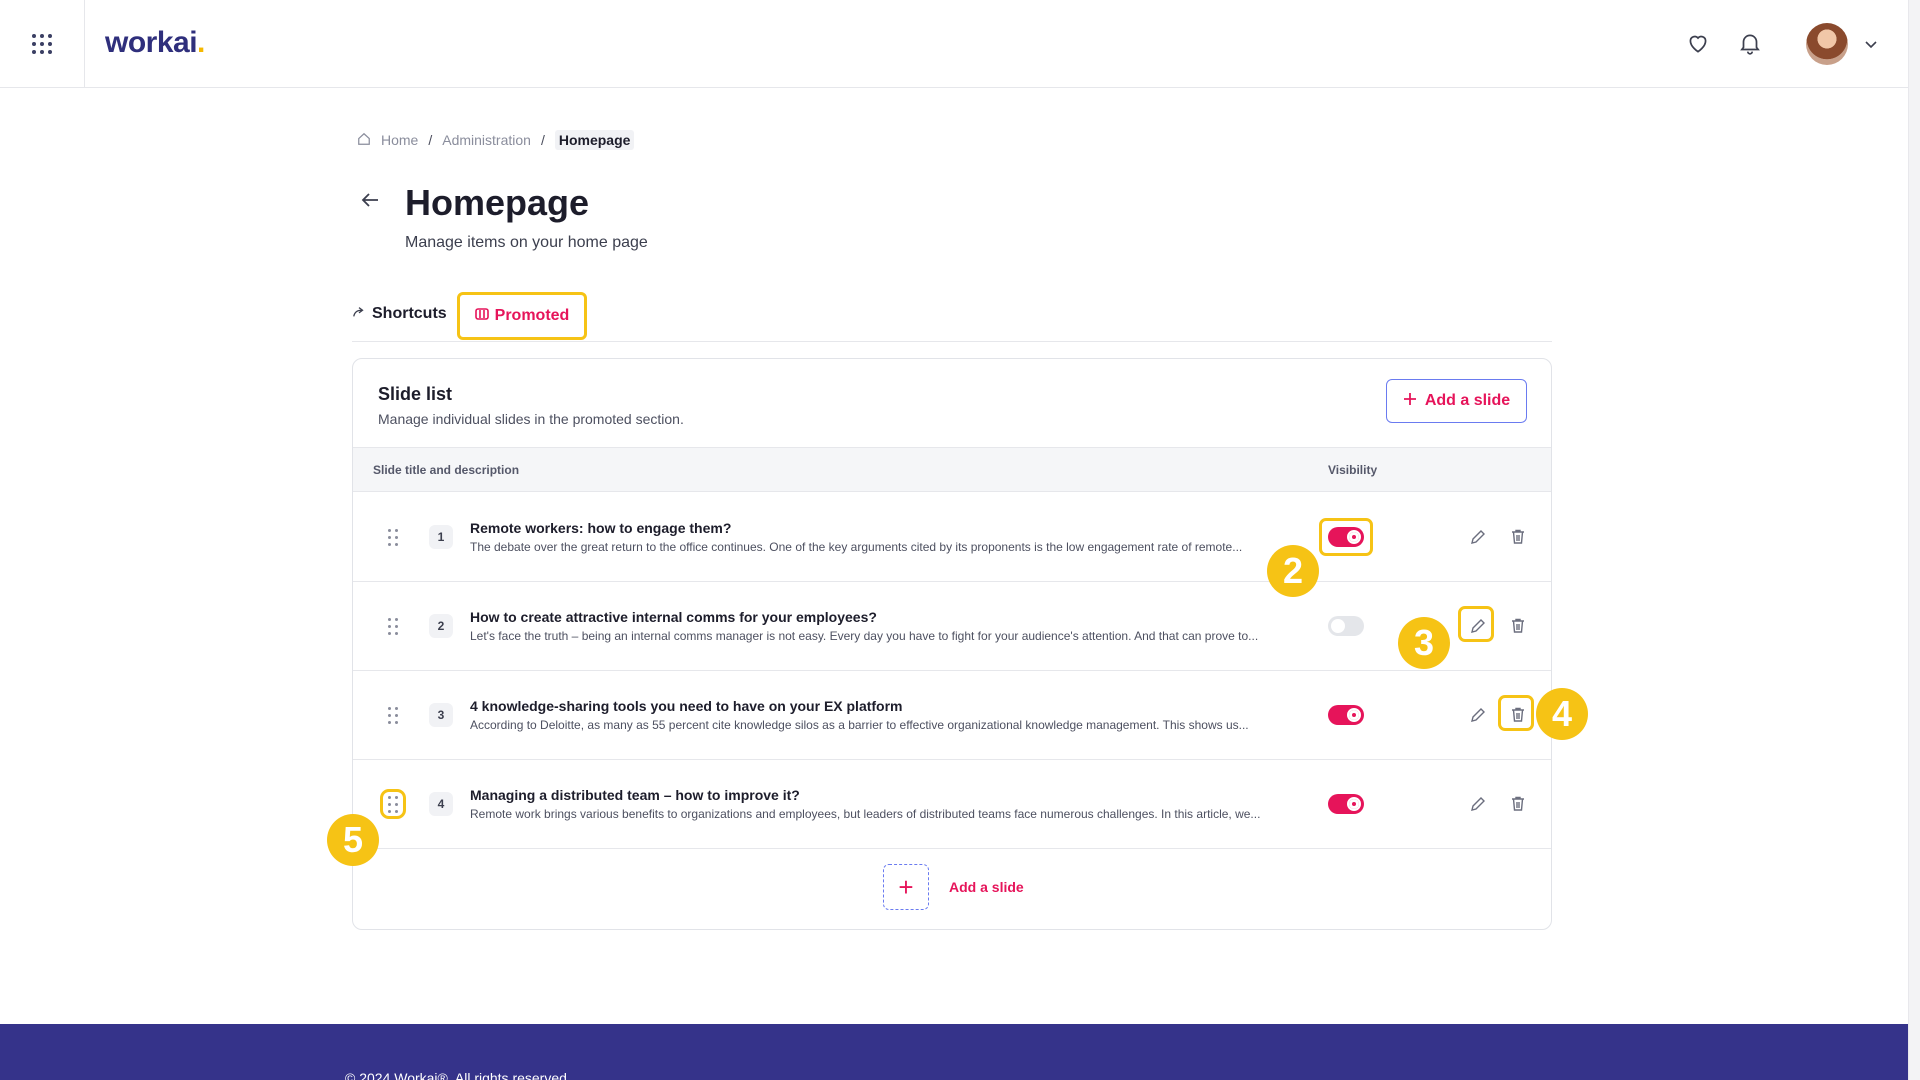 This screenshot has width=1920, height=1080. Describe the element at coordinates (364, 140) in the screenshot. I see `home-icon` at that location.